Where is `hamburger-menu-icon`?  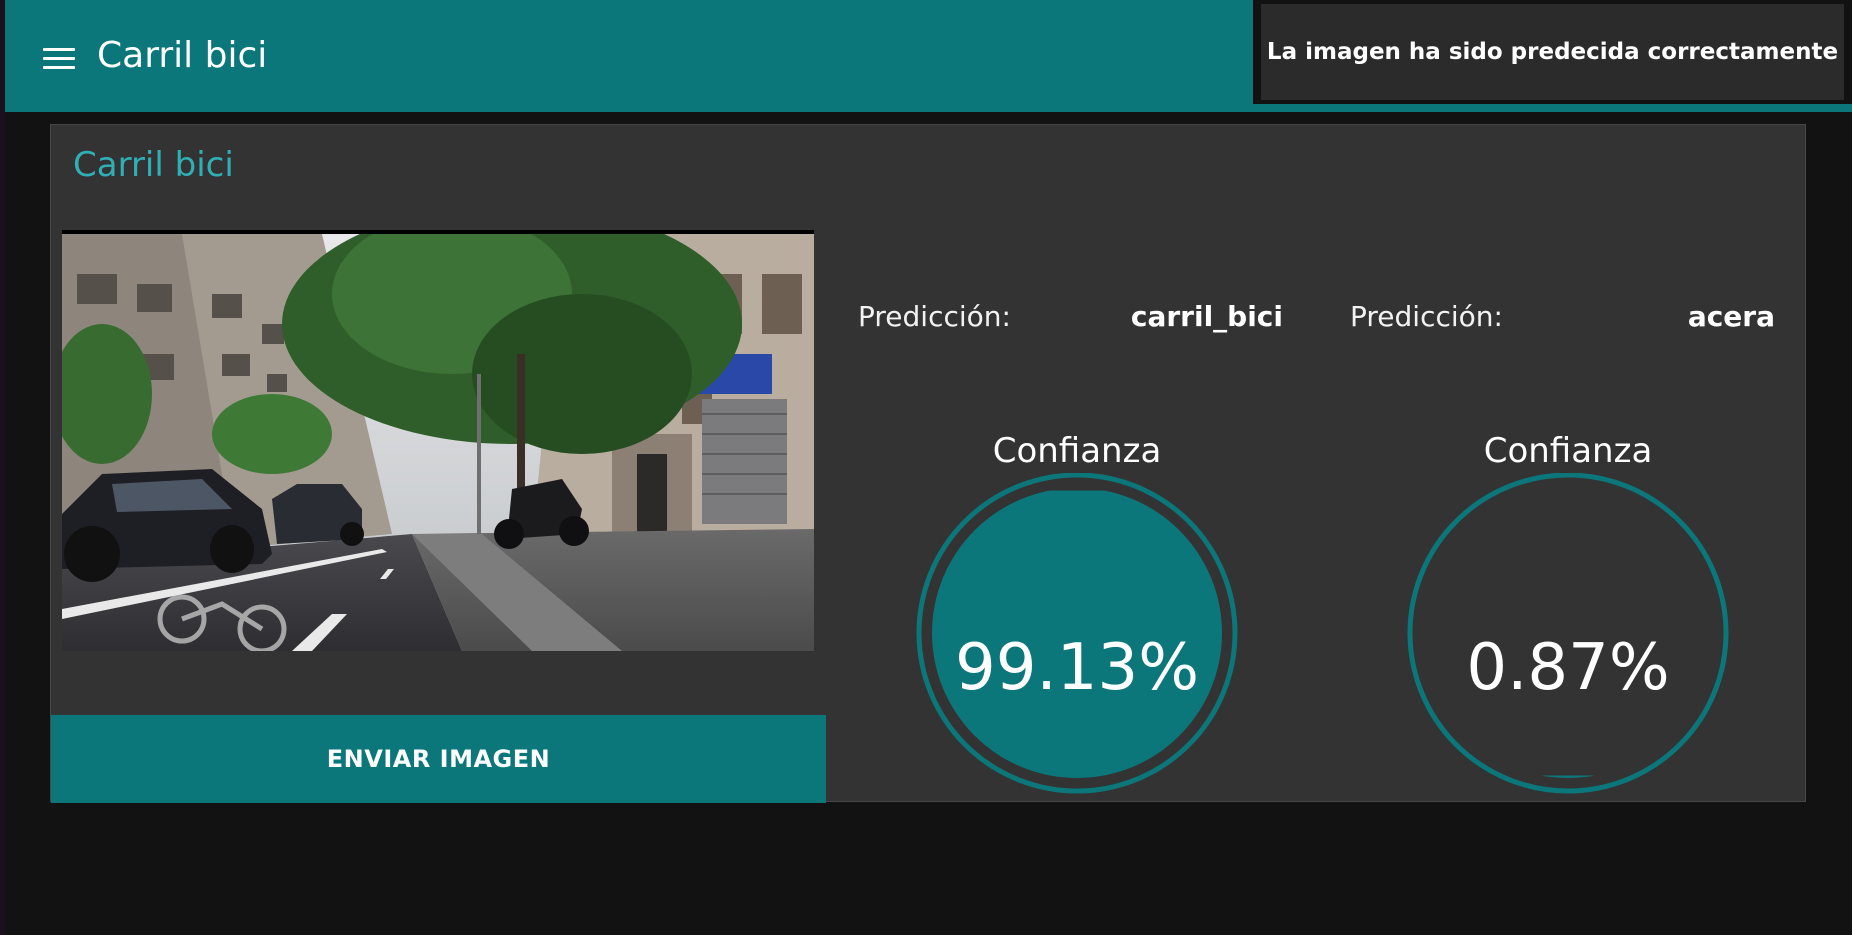 hamburger-menu-icon is located at coordinates (59, 59).